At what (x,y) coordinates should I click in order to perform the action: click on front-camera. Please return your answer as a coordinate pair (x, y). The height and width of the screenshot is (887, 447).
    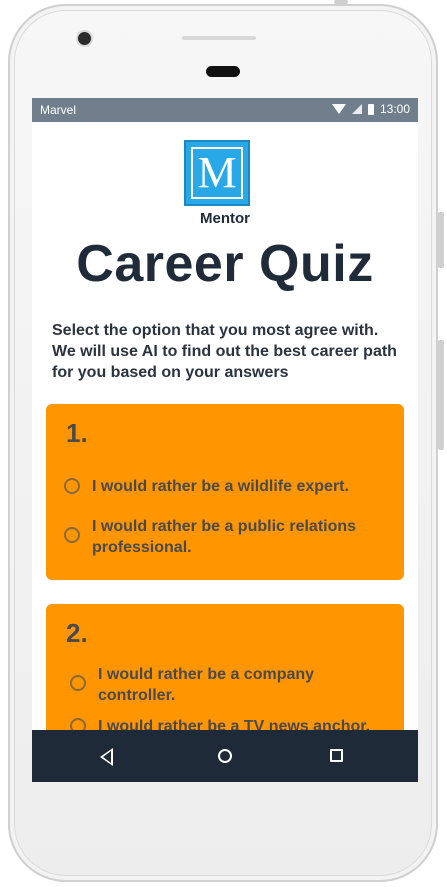
    Looking at the image, I should click on (84, 38).